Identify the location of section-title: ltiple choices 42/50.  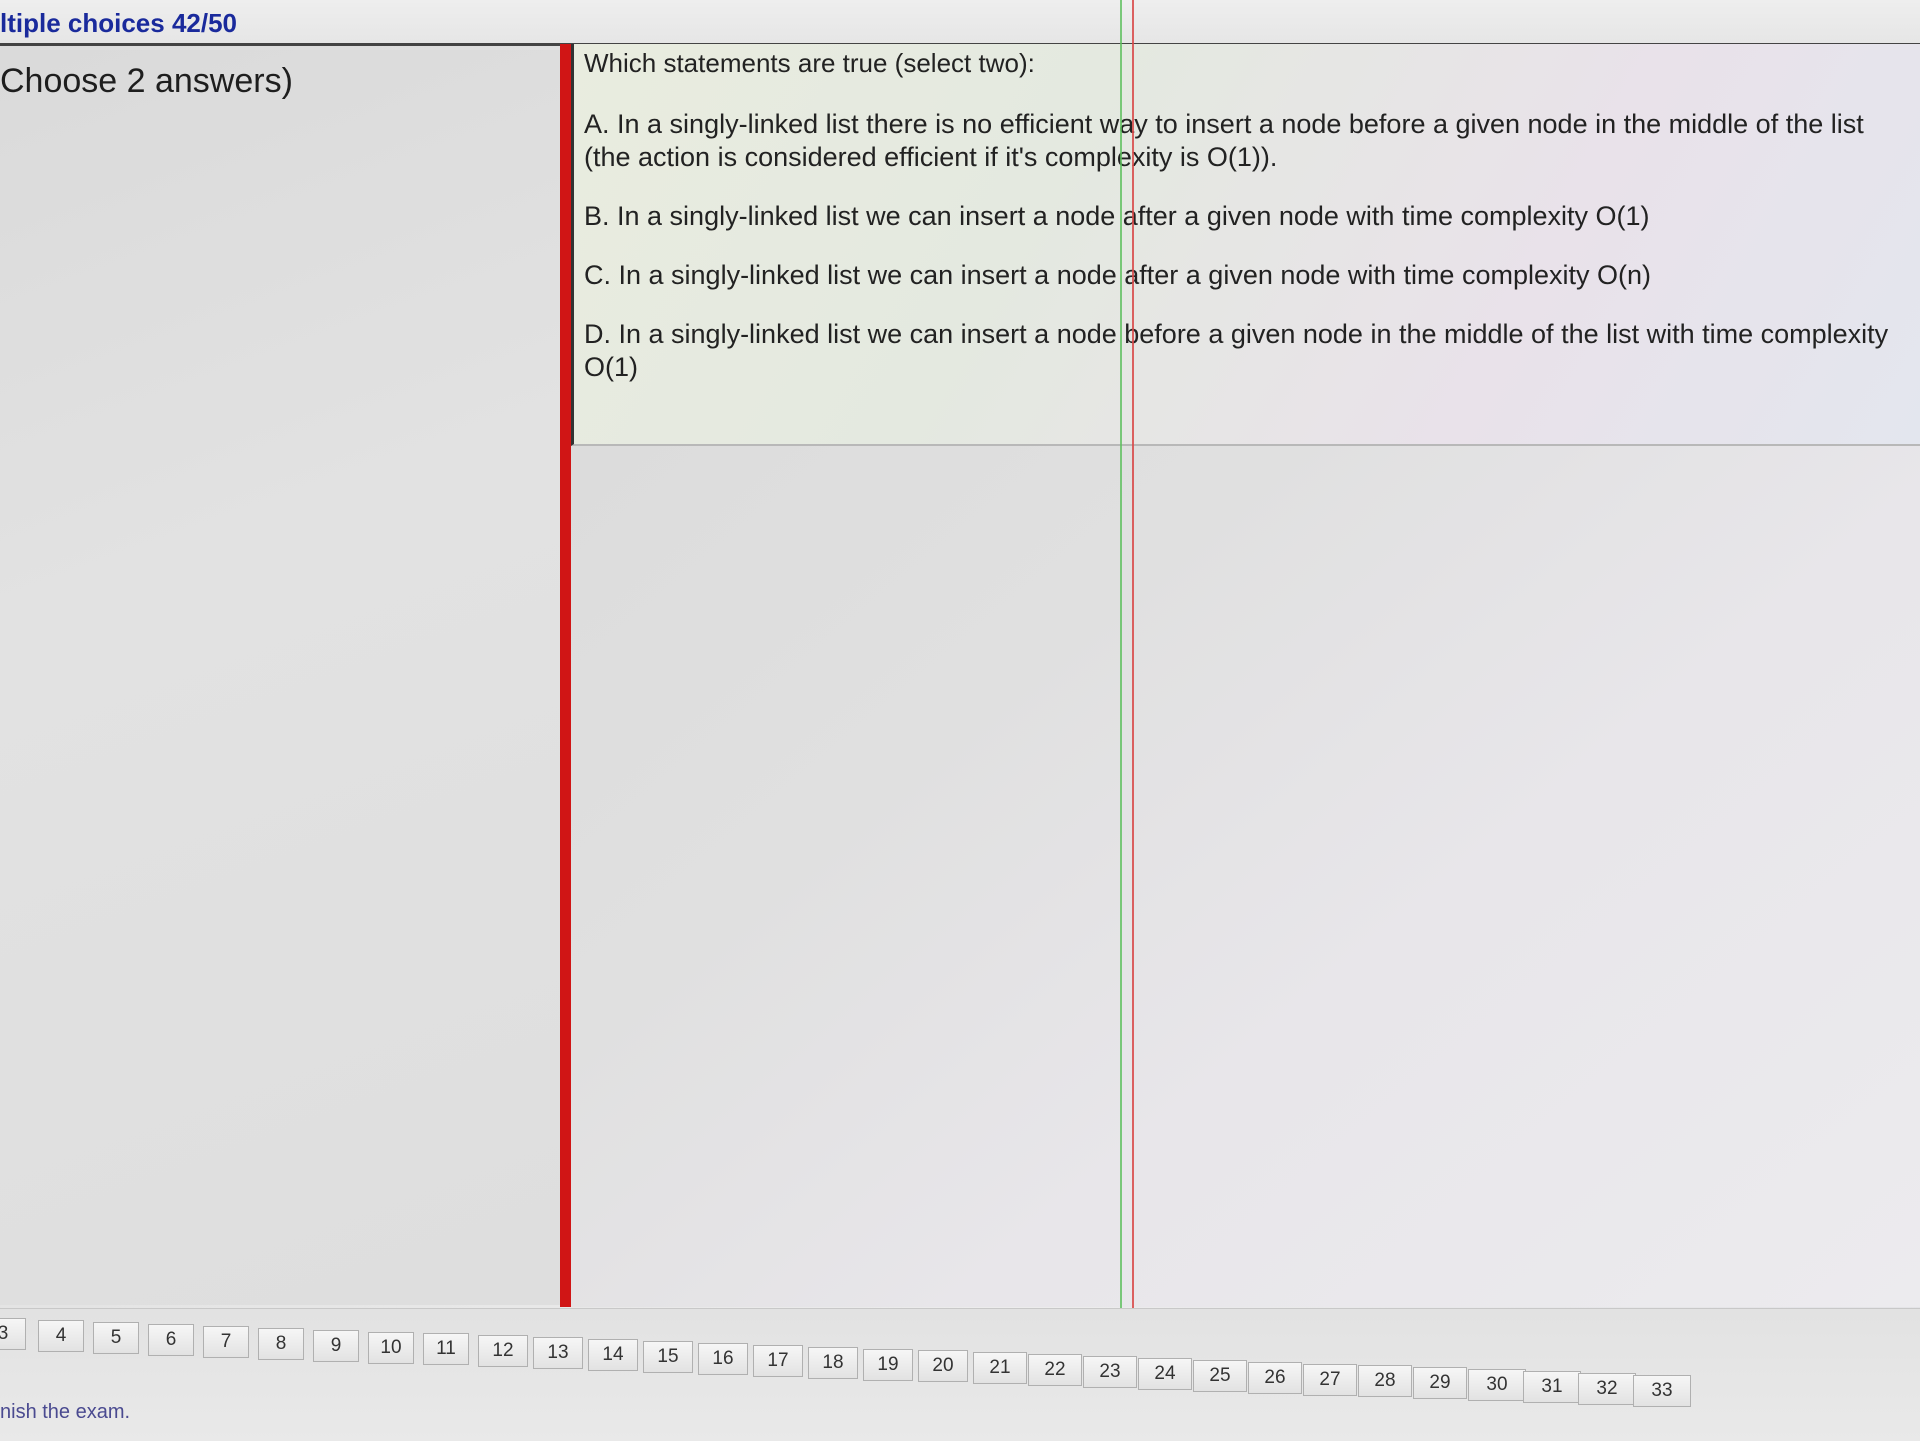
(119, 23).